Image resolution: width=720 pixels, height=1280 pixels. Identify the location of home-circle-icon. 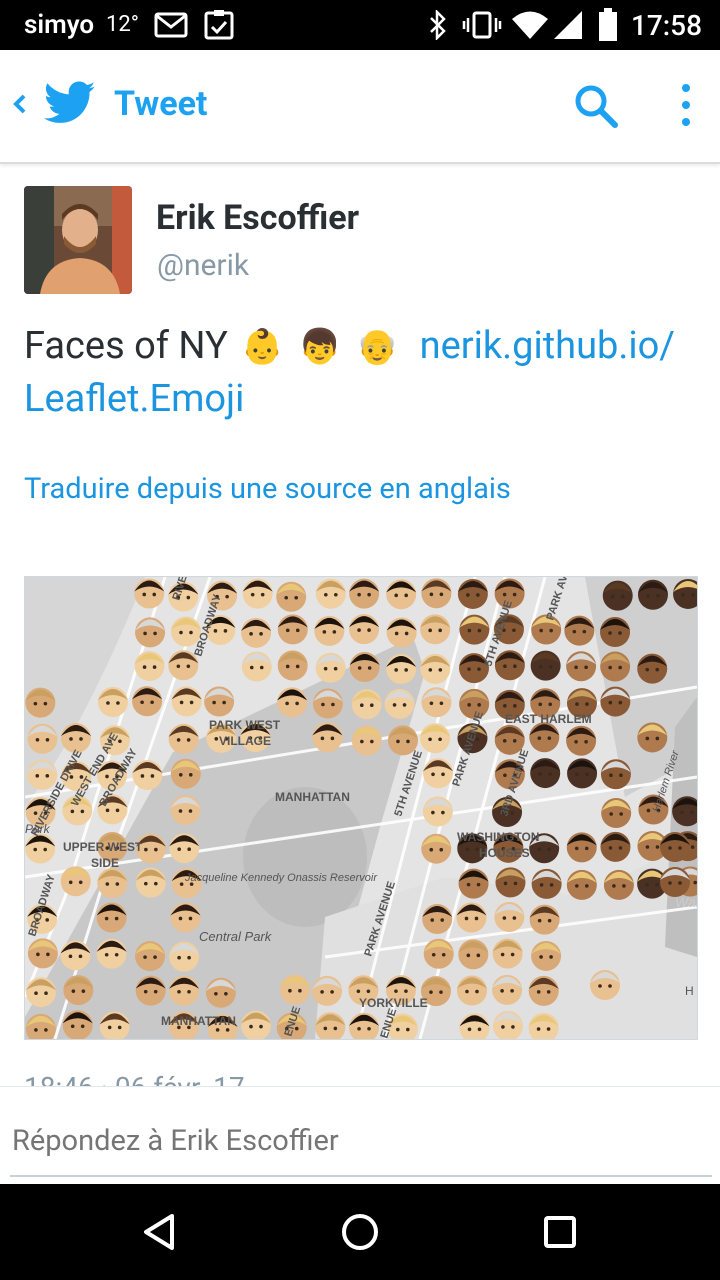
(360, 1232).